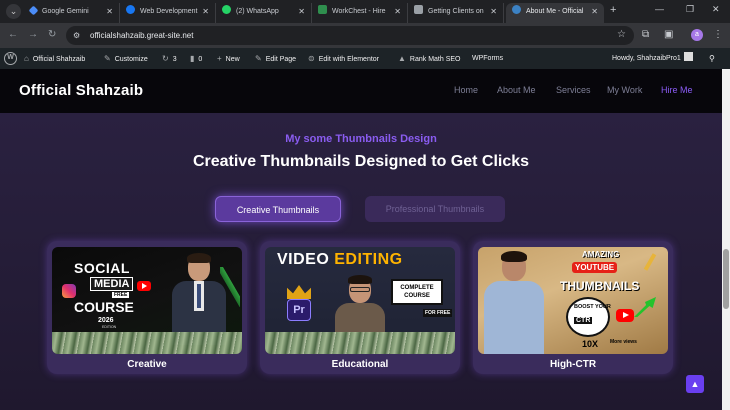 This screenshot has height=410, width=730. What do you see at coordinates (417, 292) in the screenshot?
I see `complete-course-box: COMPLETE COURSE` at bounding box center [417, 292].